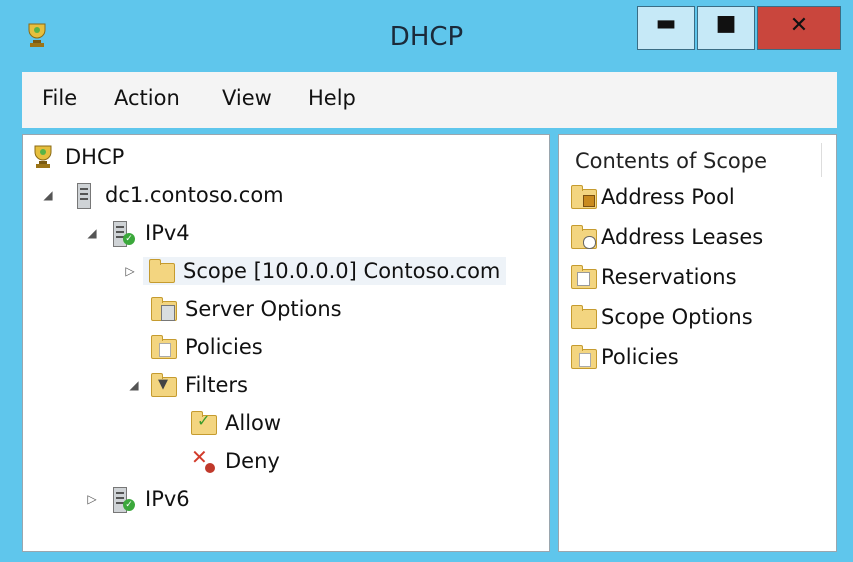 Image resolution: width=853 pixels, height=562 pixels. Describe the element at coordinates (204, 423) in the screenshot. I see `allow-check-icon: ✓` at that location.